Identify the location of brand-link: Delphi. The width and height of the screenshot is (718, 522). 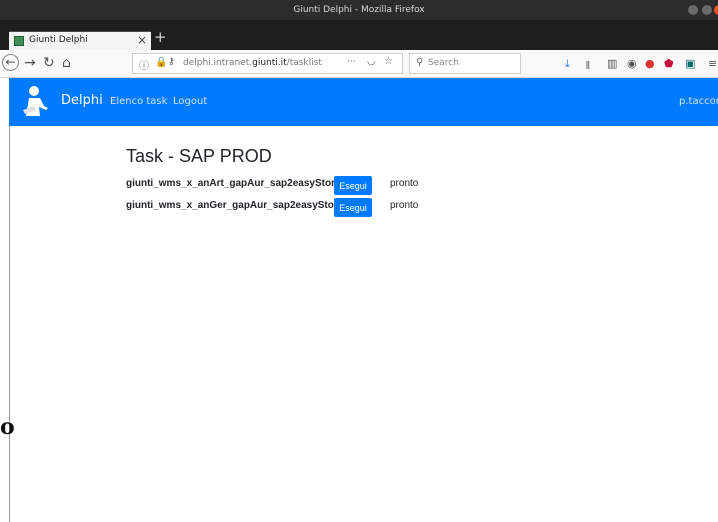
(82, 100).